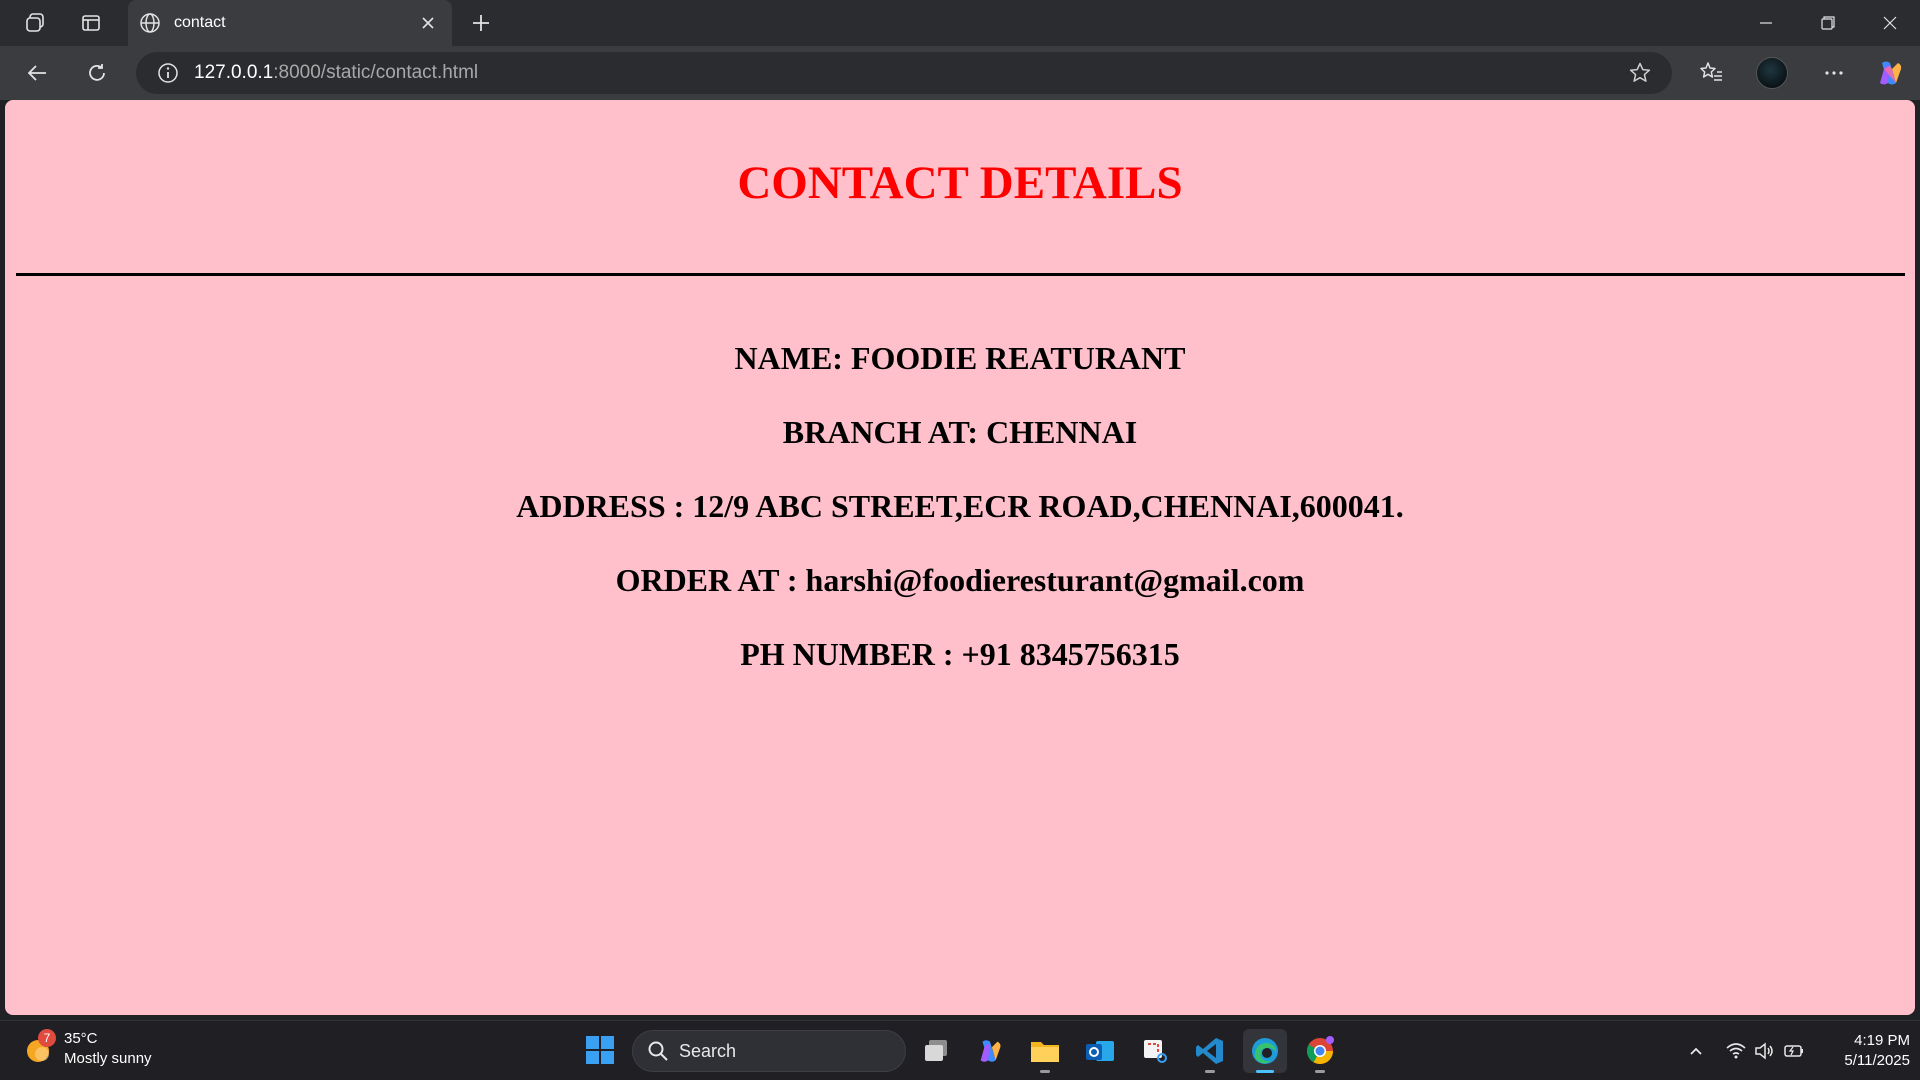 Image resolution: width=1920 pixels, height=1080 pixels. I want to click on search-icon, so click(658, 1051).